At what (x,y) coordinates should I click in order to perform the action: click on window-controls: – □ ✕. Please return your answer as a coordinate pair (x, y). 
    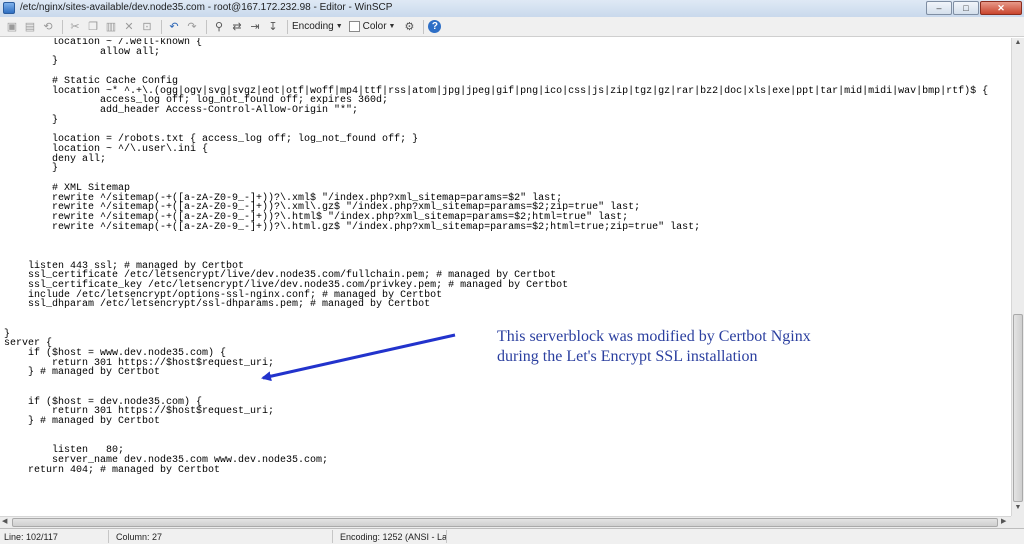
    Looking at the image, I should click on (973, 8).